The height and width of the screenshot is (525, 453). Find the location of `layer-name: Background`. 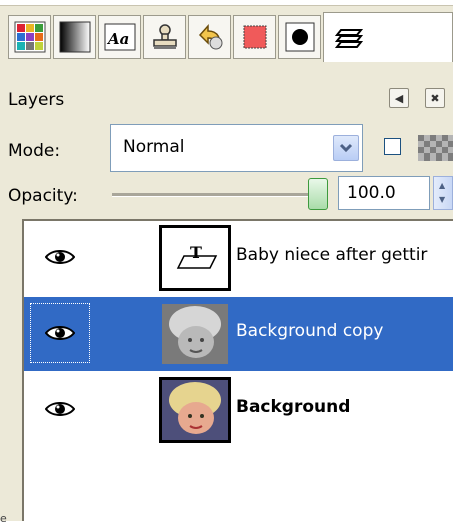

layer-name: Background is located at coordinates (293, 407).